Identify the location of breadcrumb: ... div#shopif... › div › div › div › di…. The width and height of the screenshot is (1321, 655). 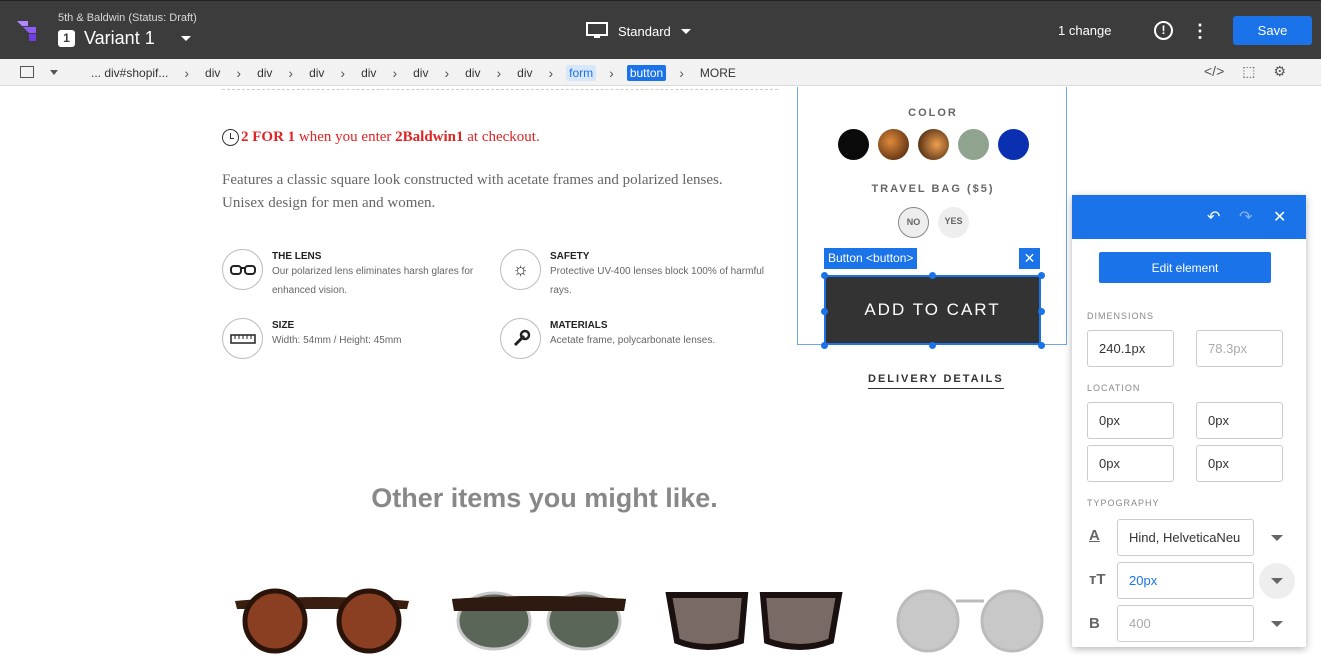
(660, 72).